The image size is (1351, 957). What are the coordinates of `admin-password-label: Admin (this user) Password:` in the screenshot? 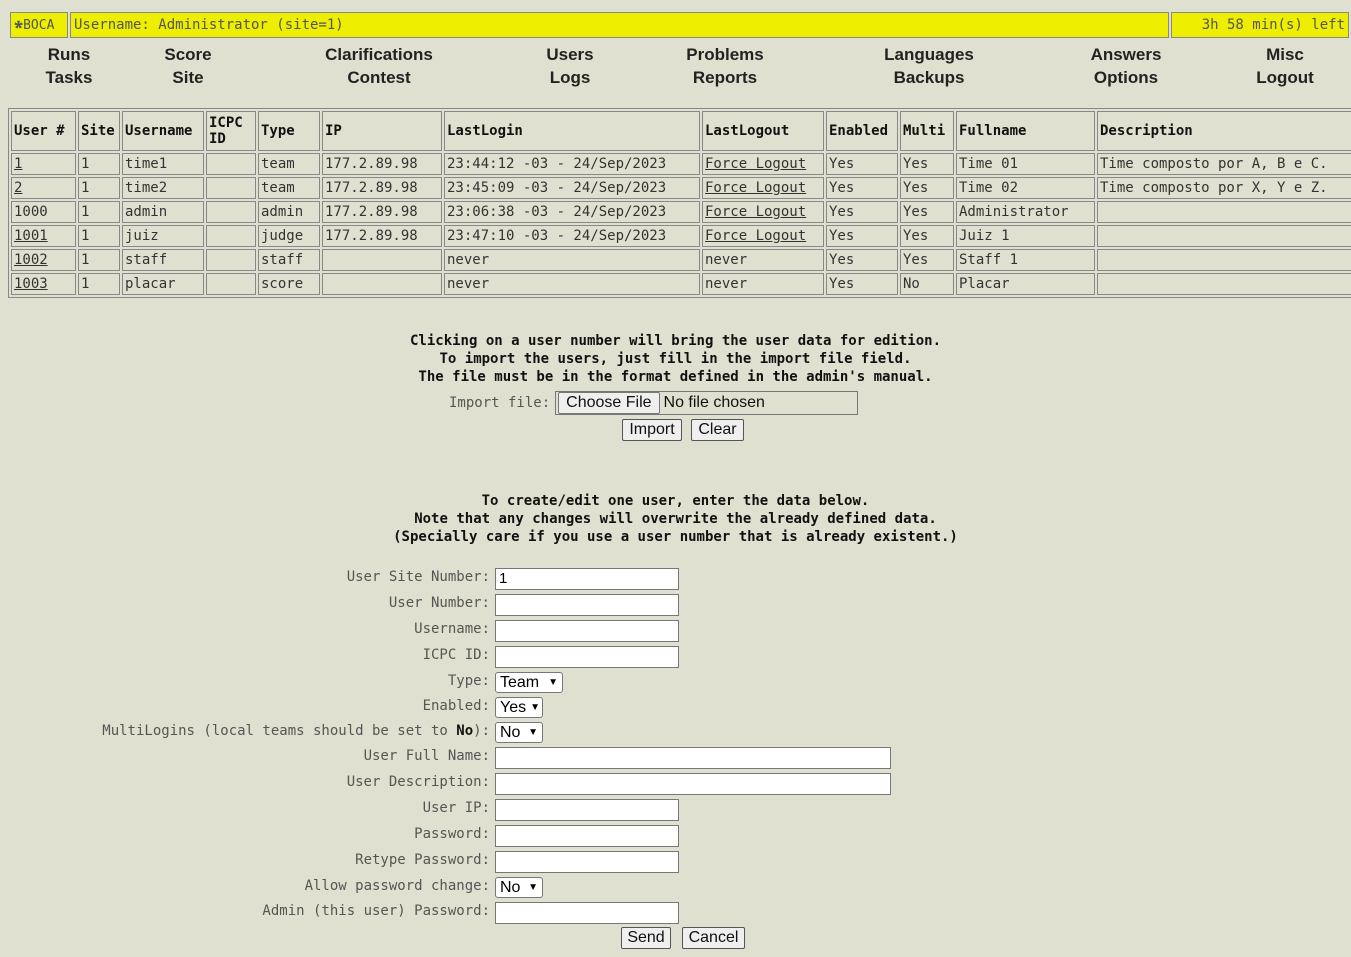 It's located at (376, 911).